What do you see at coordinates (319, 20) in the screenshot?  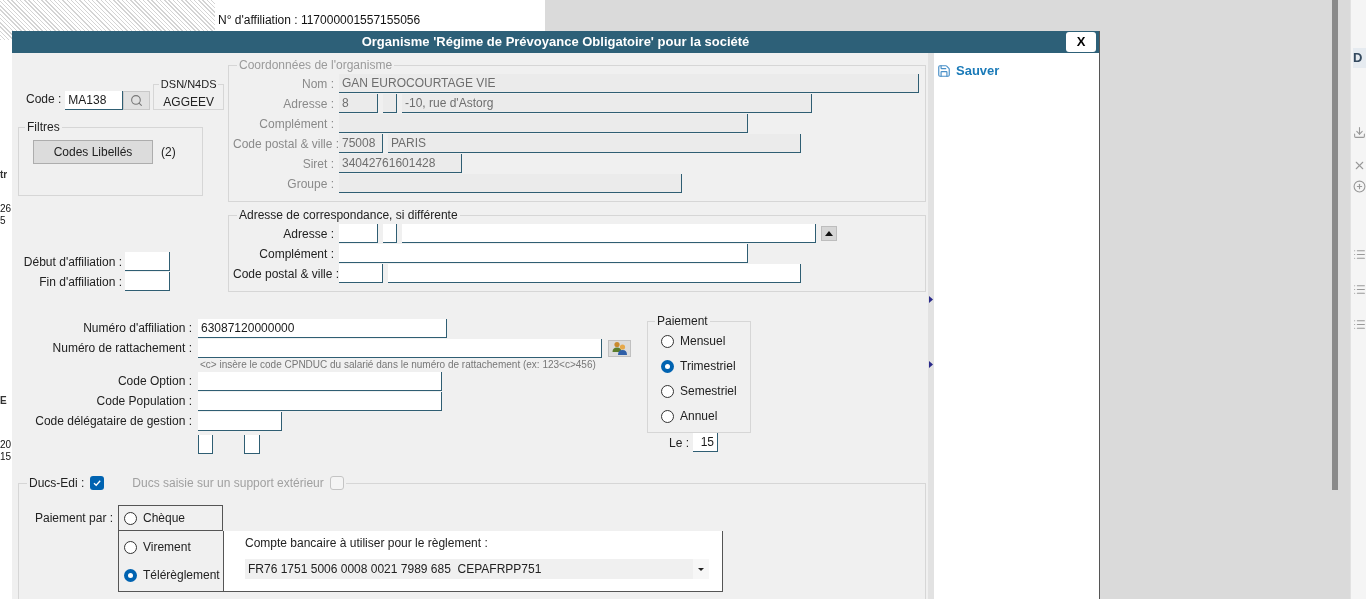 I see `affiliation-text: N° d'affiliation : 117000001557155056` at bounding box center [319, 20].